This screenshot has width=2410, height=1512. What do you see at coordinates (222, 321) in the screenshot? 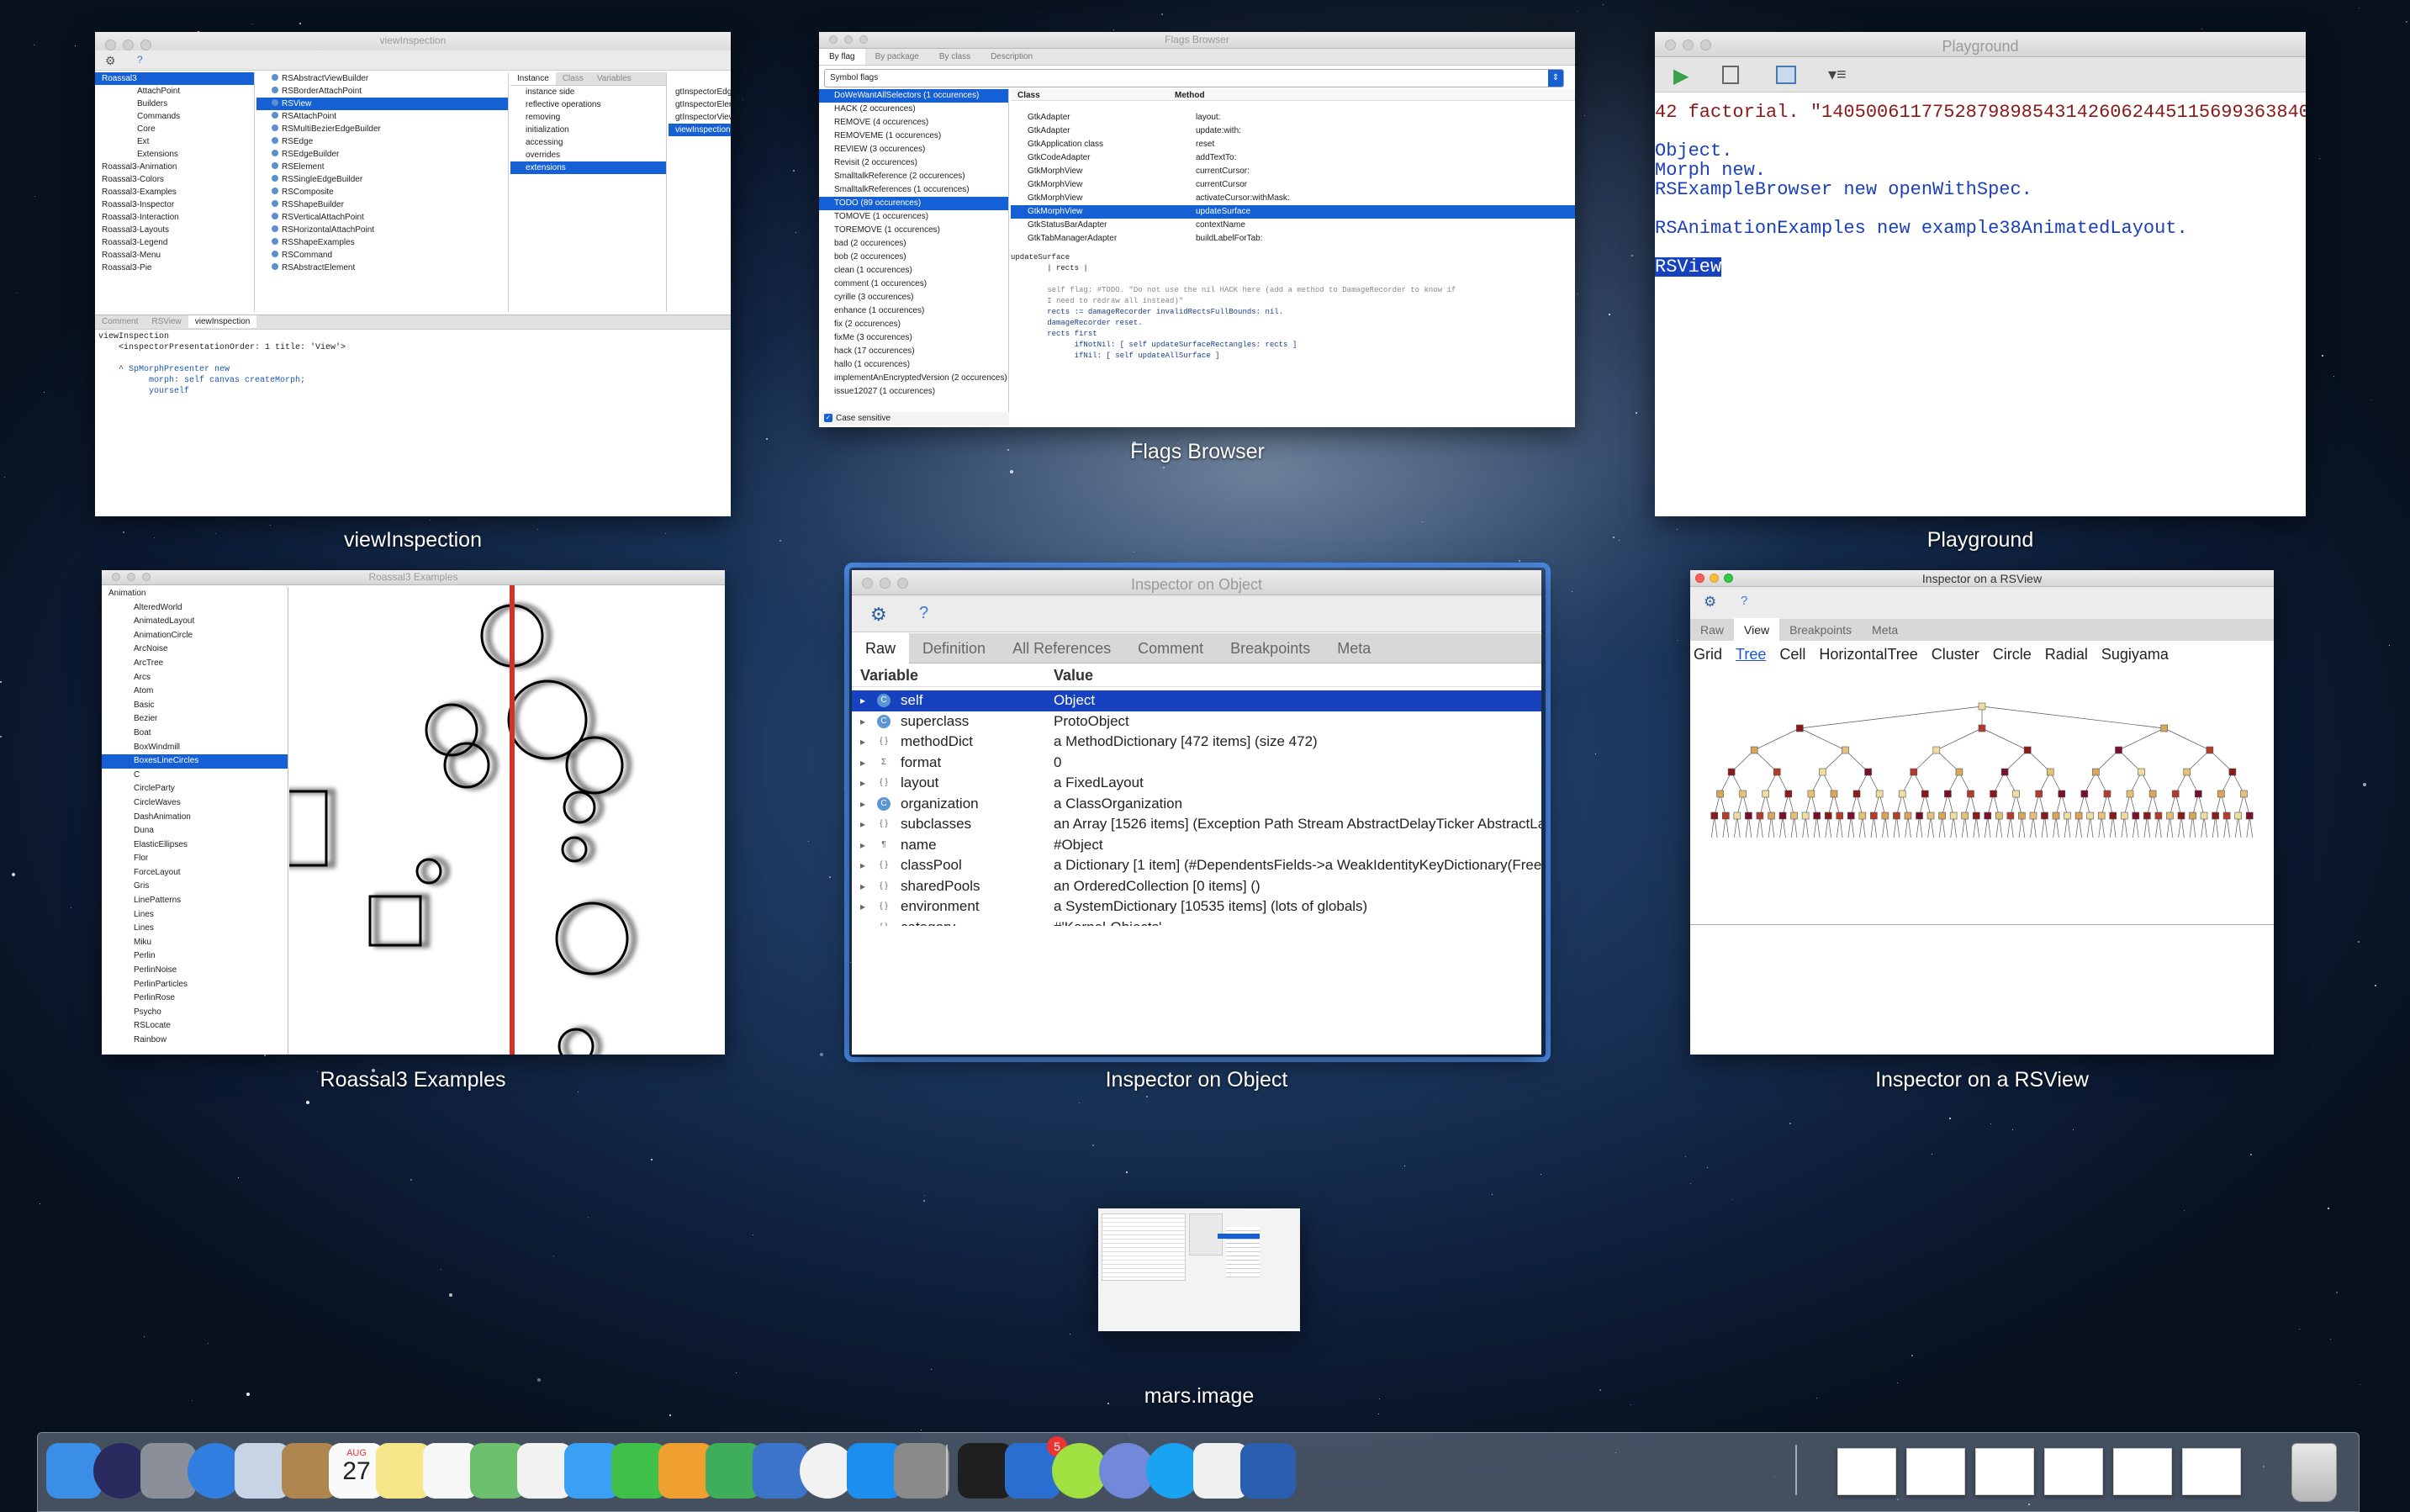
I see `code-tab: viewInspection` at bounding box center [222, 321].